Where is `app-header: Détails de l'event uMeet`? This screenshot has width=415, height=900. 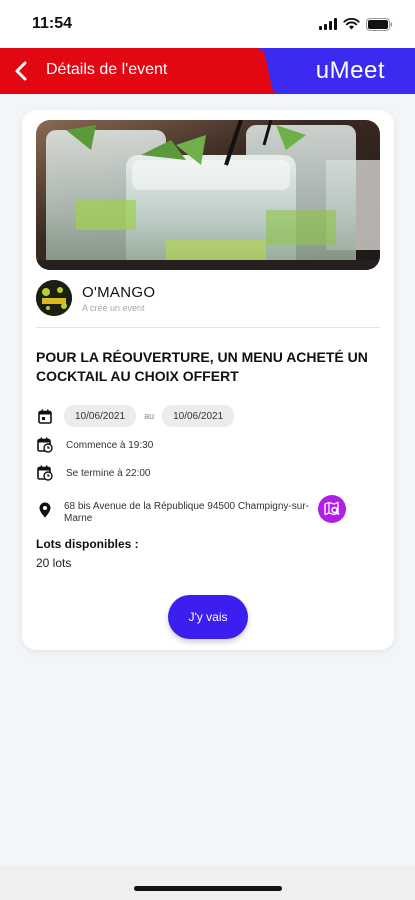 app-header: Détails de l'event uMeet is located at coordinates (207, 71).